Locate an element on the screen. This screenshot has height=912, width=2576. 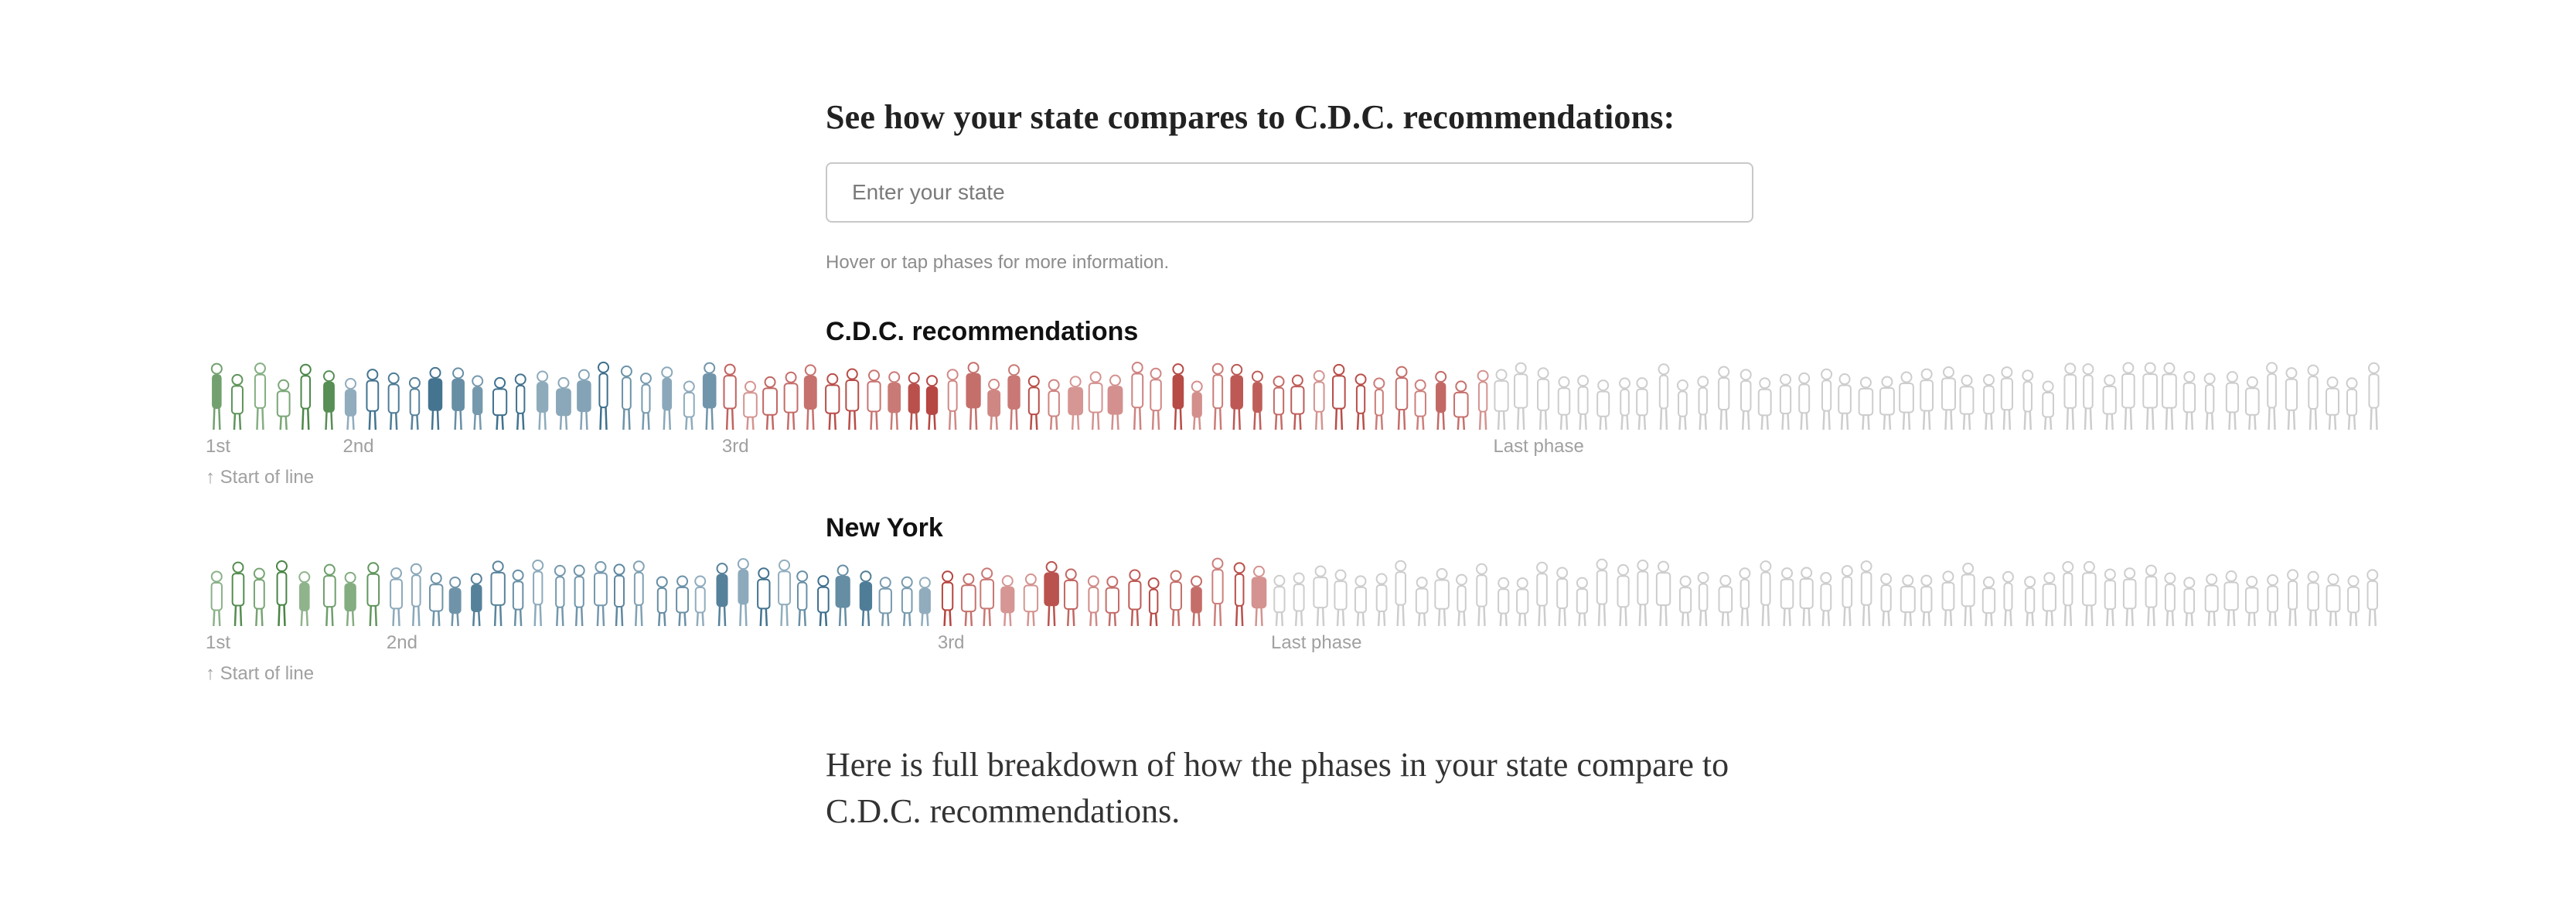
phase-label: 2nd is located at coordinates (358, 446).